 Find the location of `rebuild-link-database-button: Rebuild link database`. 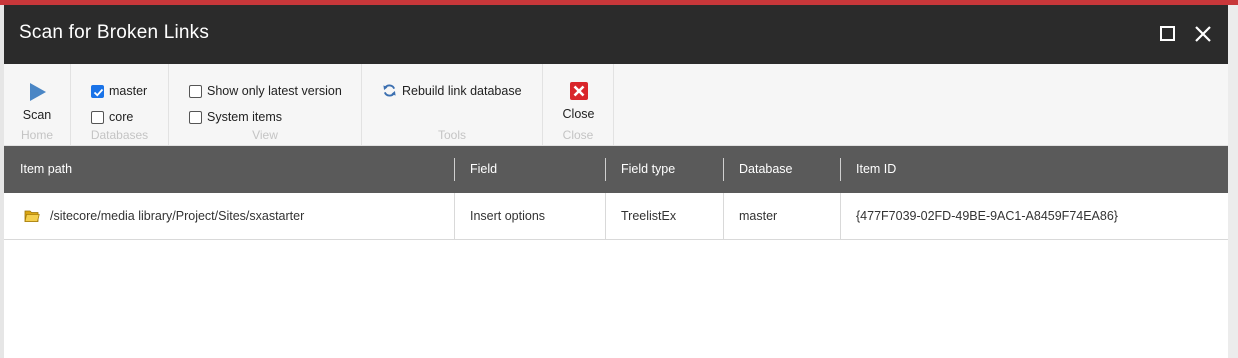

rebuild-link-database-button: Rebuild link database is located at coordinates (452, 90).